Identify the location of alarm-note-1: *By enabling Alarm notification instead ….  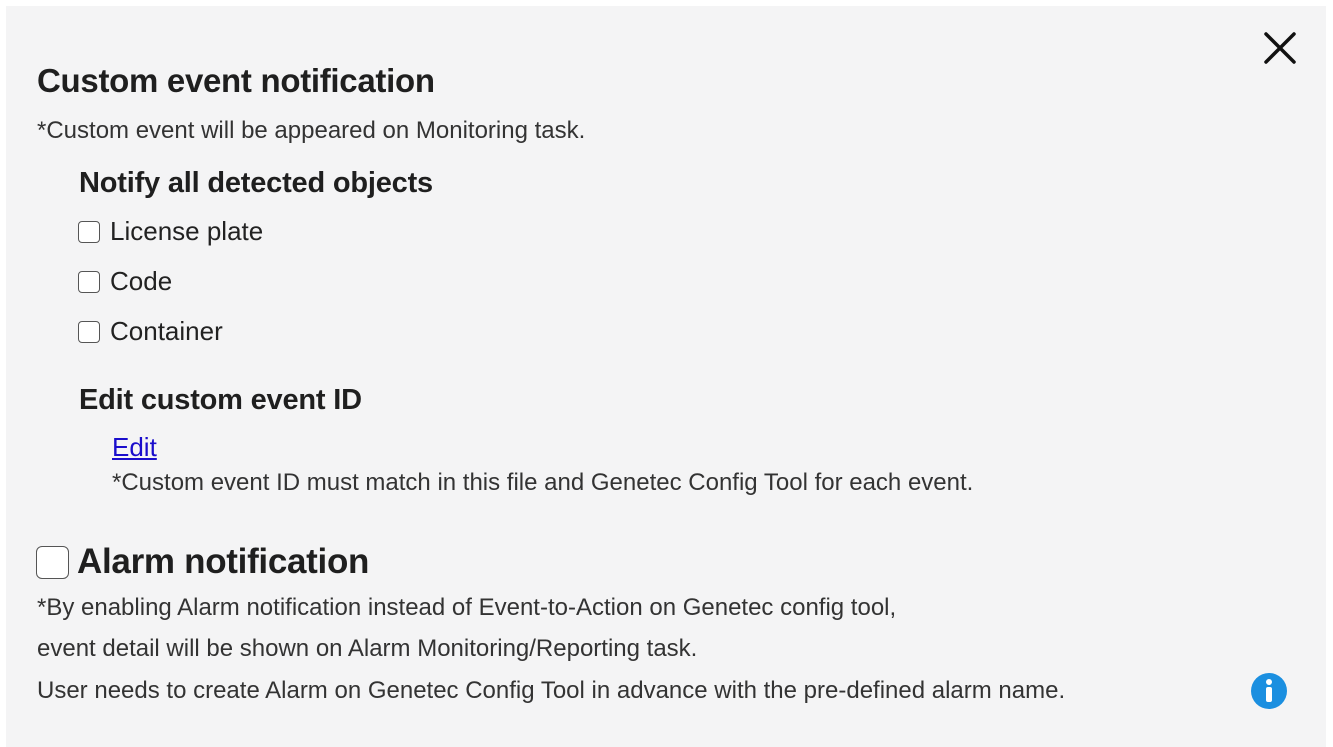
(467, 607).